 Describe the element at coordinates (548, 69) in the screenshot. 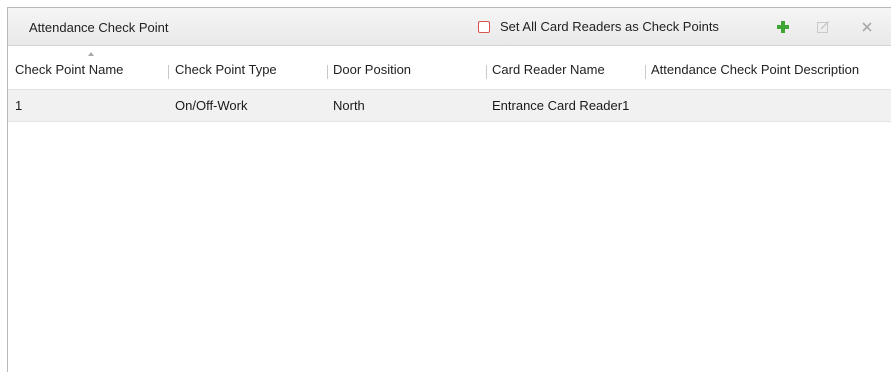

I see `column-header-card-reader-name: Card Reader Name` at that location.